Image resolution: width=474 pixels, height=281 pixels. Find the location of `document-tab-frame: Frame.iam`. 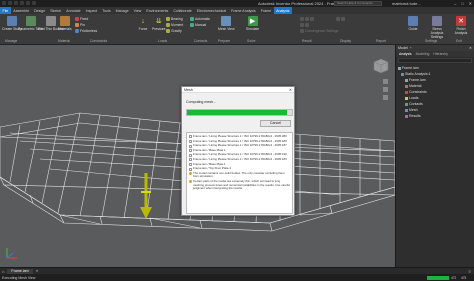

document-tab-frame: Frame.iam is located at coordinates (20, 271).